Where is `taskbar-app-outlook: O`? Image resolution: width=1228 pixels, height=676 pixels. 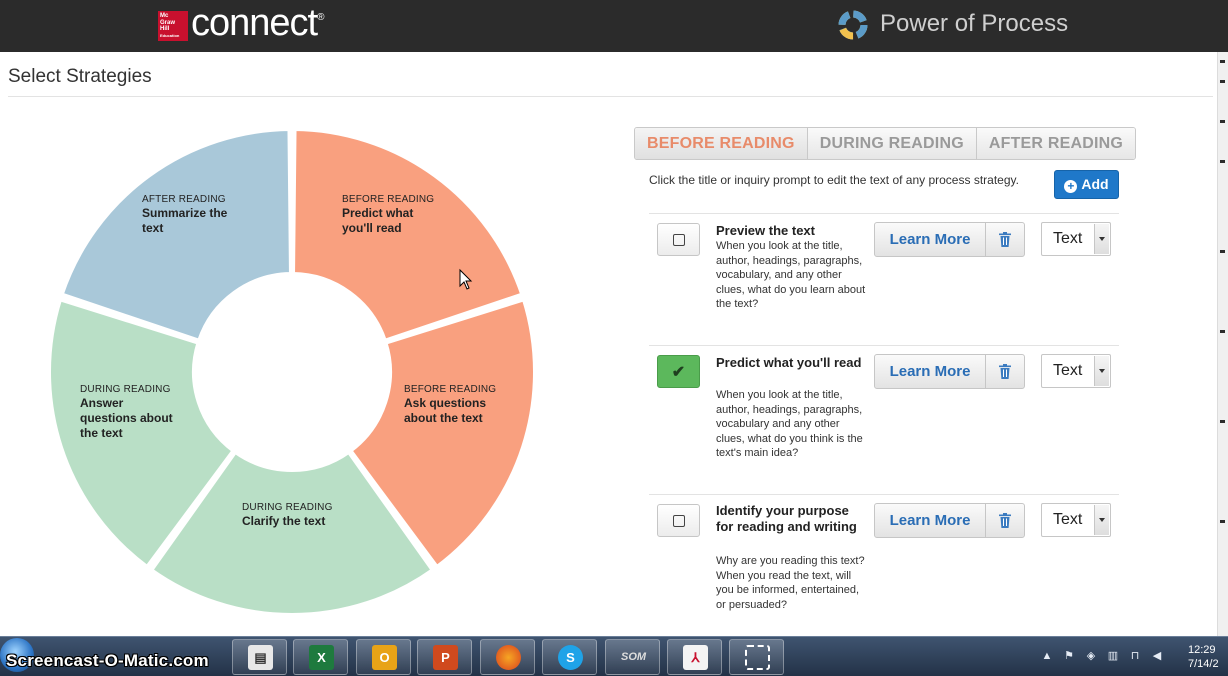
taskbar-app-outlook: O is located at coordinates (383, 657).